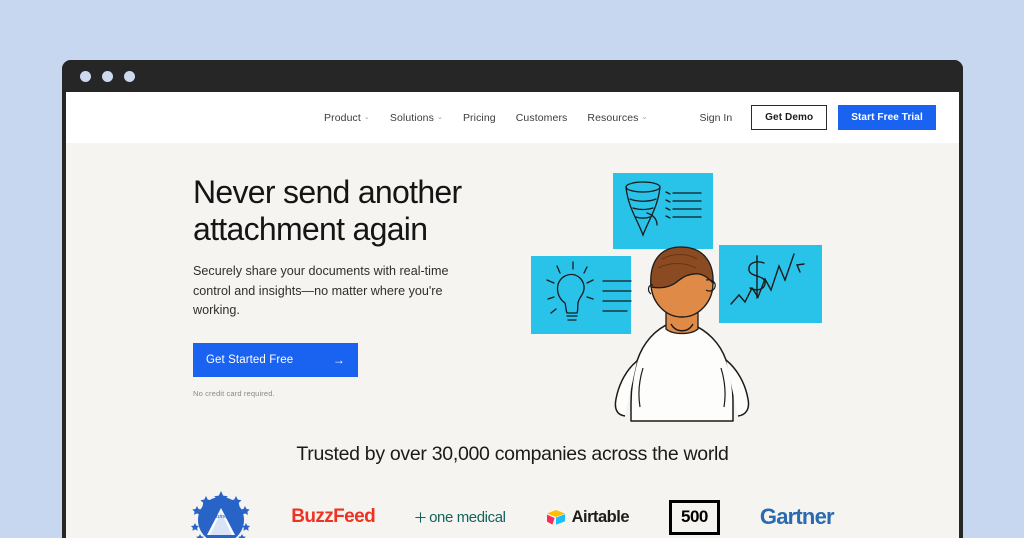  I want to click on nav-item-label: Customers, so click(541, 117).